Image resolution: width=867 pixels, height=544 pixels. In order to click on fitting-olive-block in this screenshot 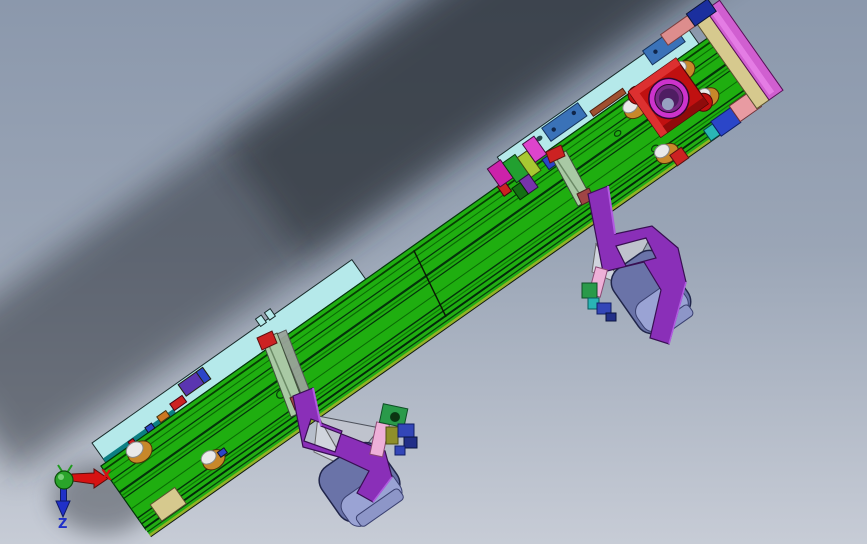, I will do `click(392, 435)`.